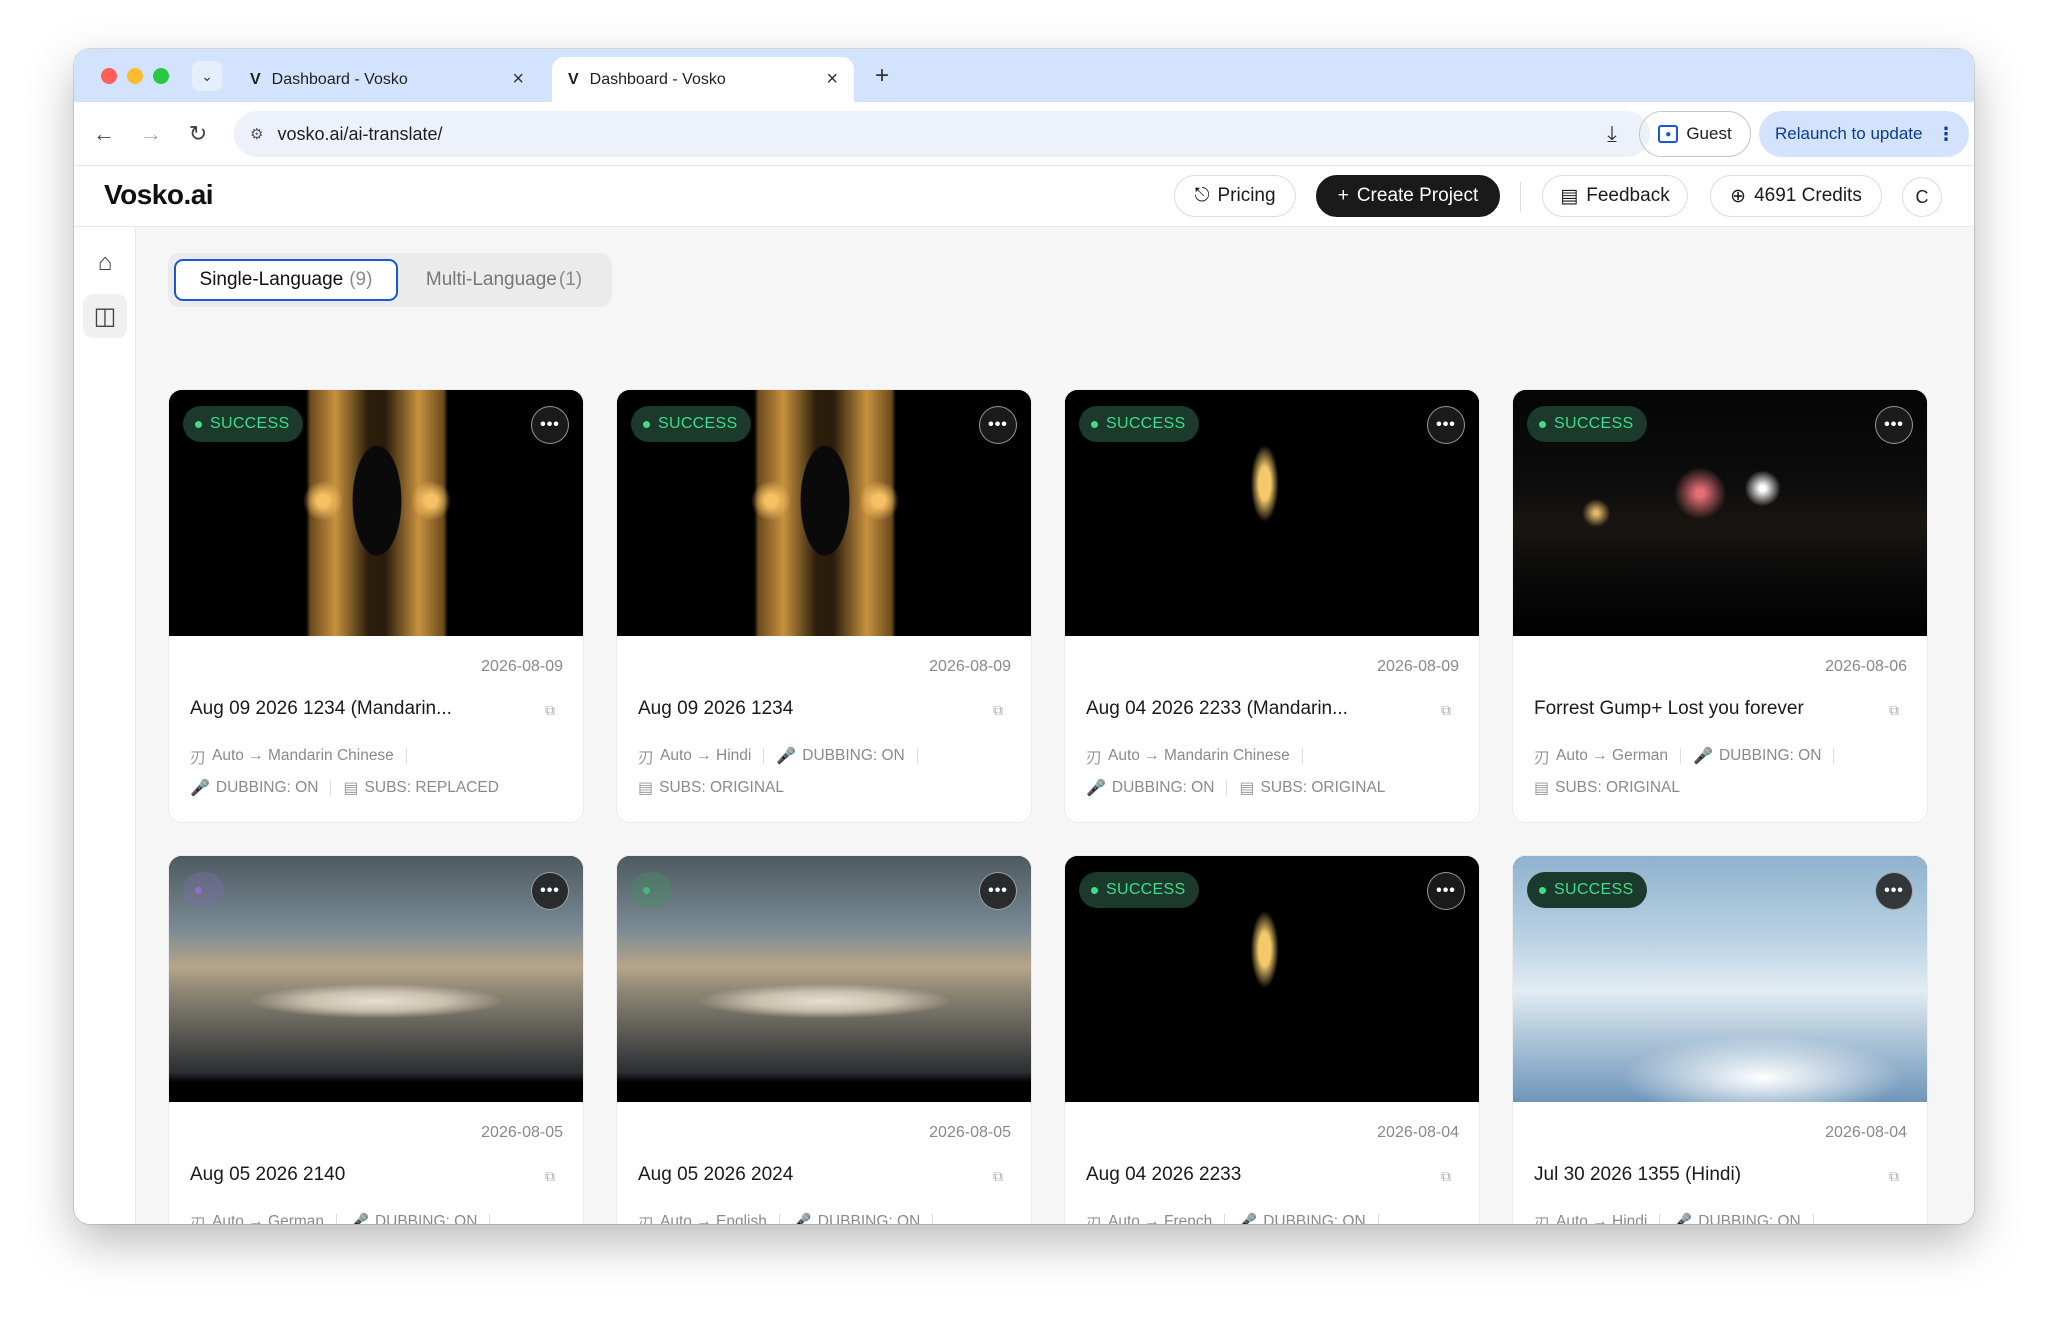  What do you see at coordinates (522, 1132) in the screenshot?
I see `project-date: 2026-08-05` at bounding box center [522, 1132].